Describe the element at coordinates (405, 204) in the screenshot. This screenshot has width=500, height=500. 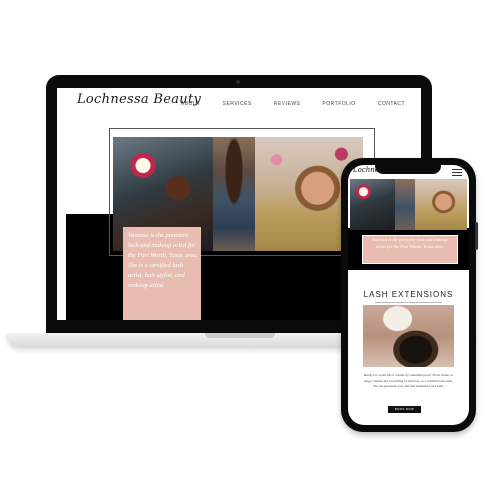
I see `mobile-photo-b` at that location.